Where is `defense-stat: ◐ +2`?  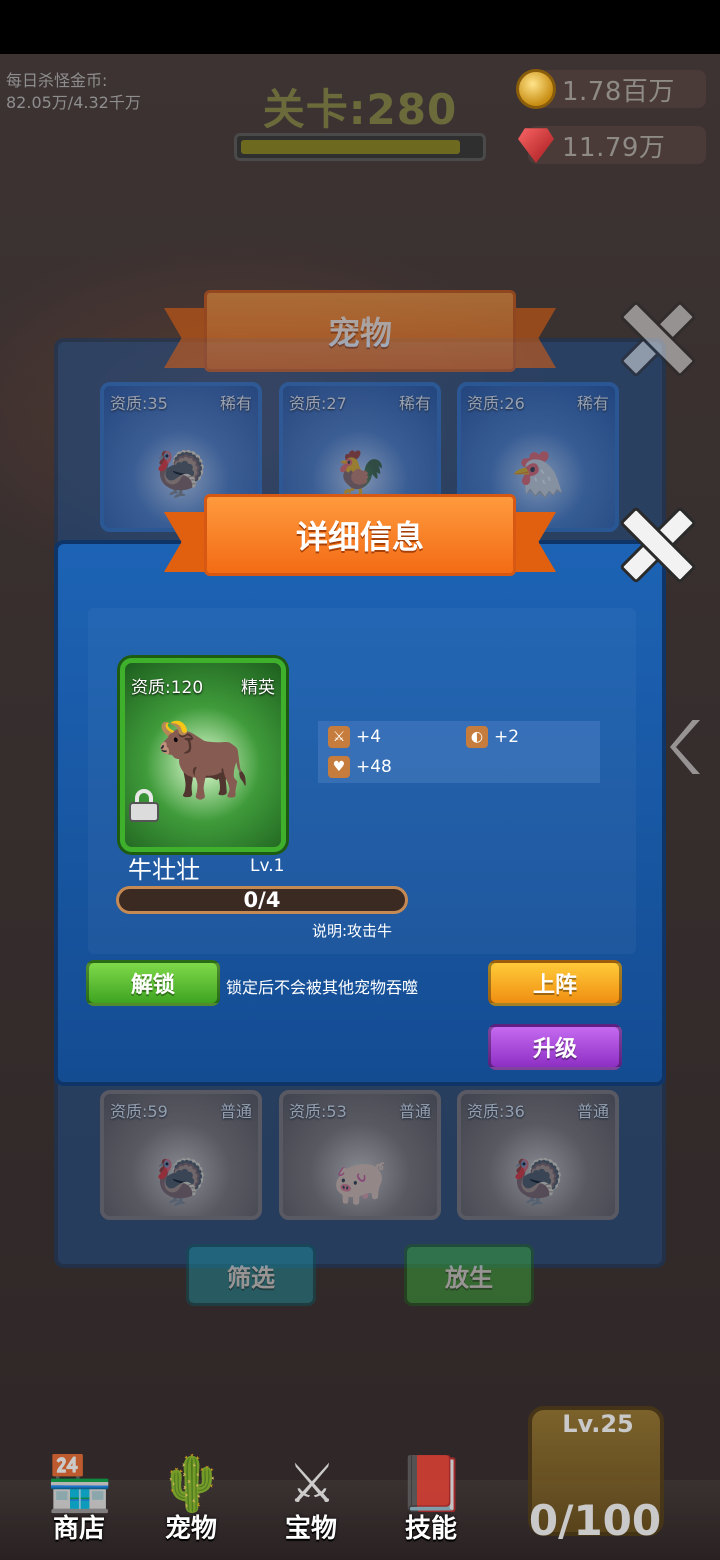
defense-stat: ◐ +2 is located at coordinates (492, 737).